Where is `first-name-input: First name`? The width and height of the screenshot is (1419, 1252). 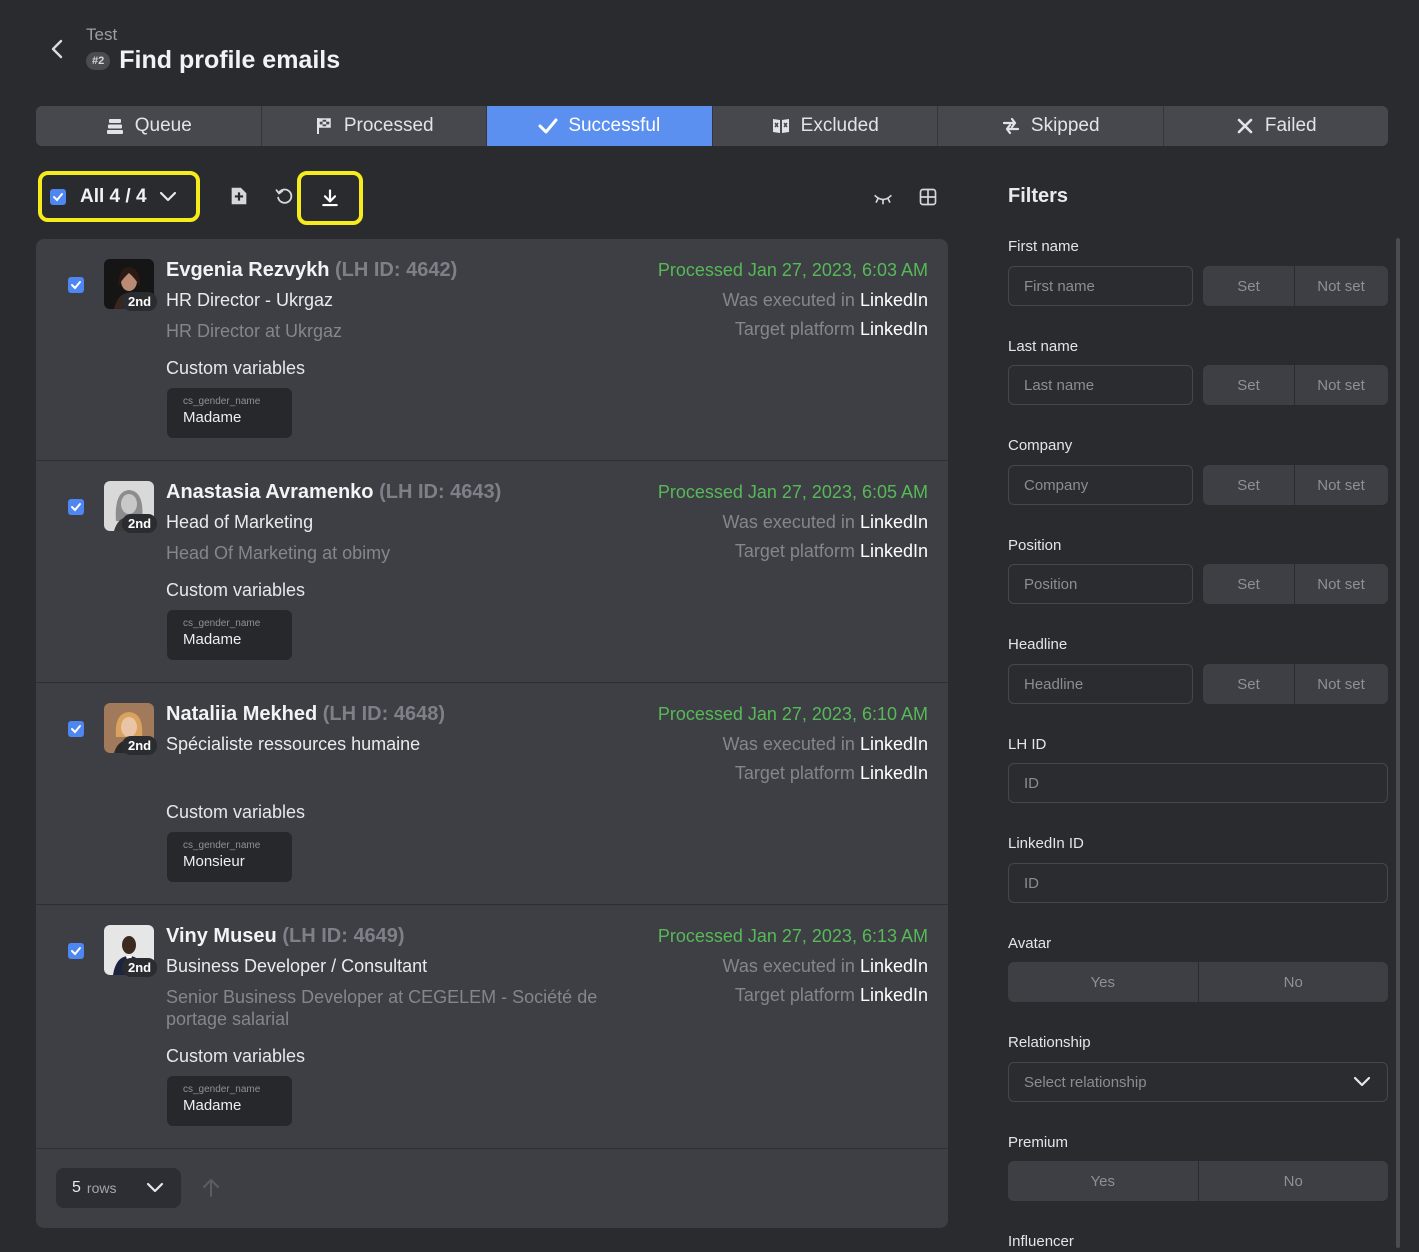 first-name-input: First name is located at coordinates (1100, 286).